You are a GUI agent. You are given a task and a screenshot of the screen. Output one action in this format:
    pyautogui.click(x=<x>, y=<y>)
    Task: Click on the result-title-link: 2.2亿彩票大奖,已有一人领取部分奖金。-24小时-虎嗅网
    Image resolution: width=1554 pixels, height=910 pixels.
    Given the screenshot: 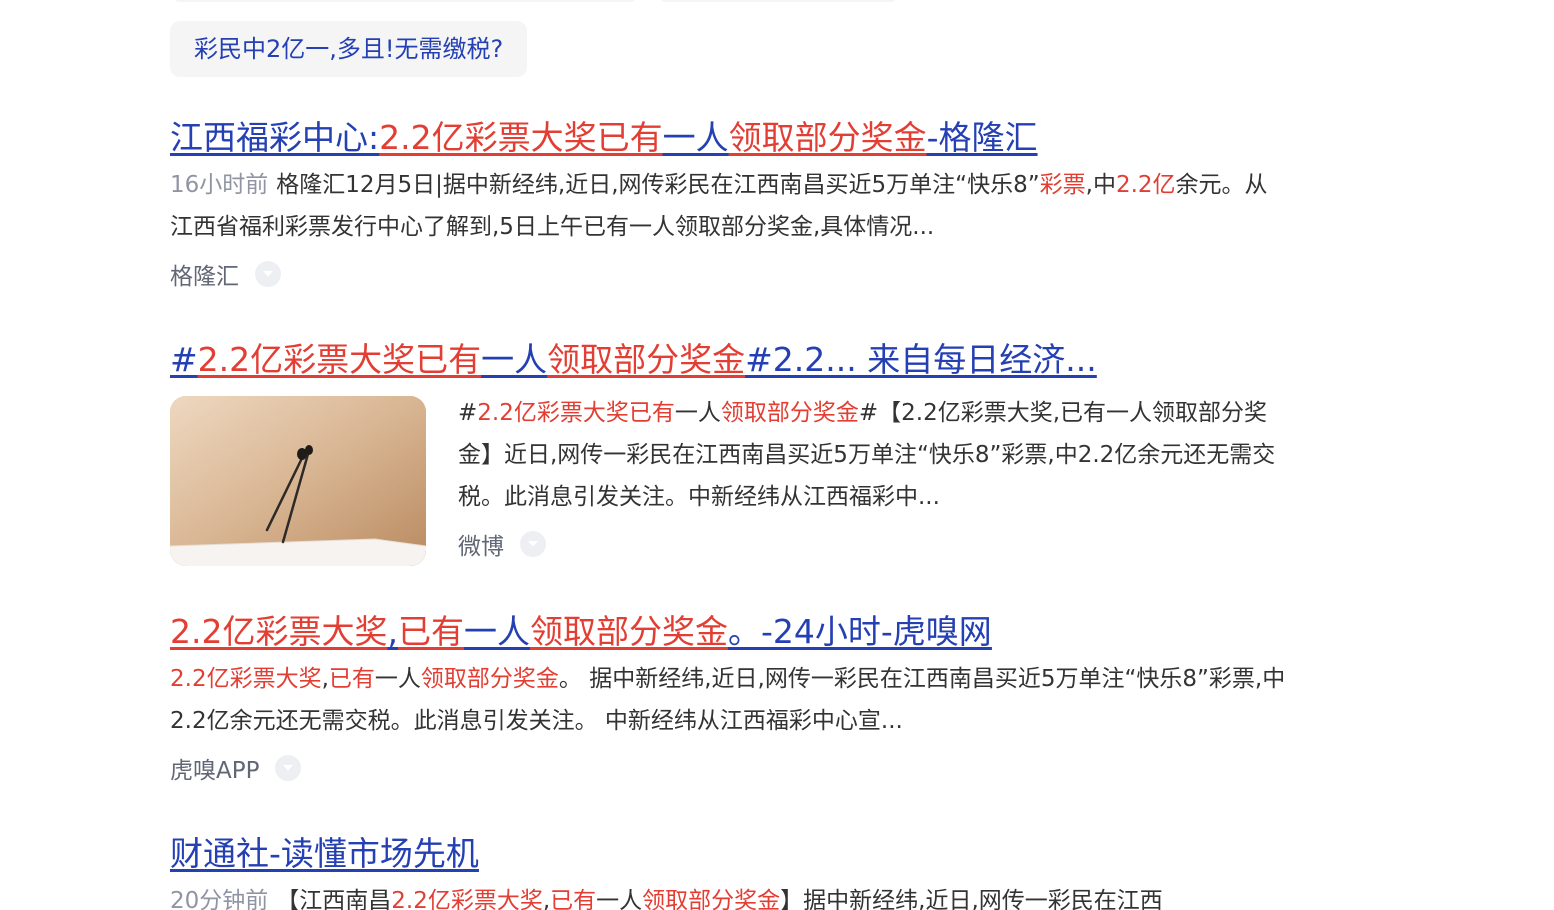 What is the action you would take?
    pyautogui.click(x=730, y=632)
    